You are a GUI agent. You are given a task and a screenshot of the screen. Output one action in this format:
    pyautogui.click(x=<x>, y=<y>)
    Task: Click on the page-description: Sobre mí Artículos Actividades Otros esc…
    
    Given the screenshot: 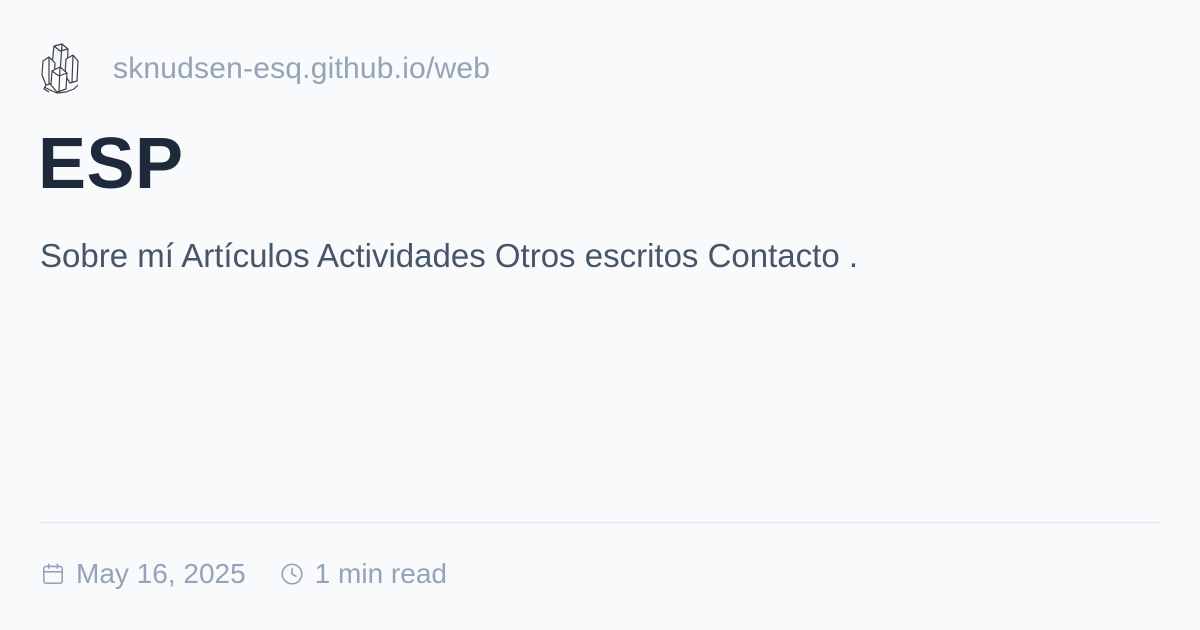 What is the action you would take?
    pyautogui.click(x=449, y=255)
    